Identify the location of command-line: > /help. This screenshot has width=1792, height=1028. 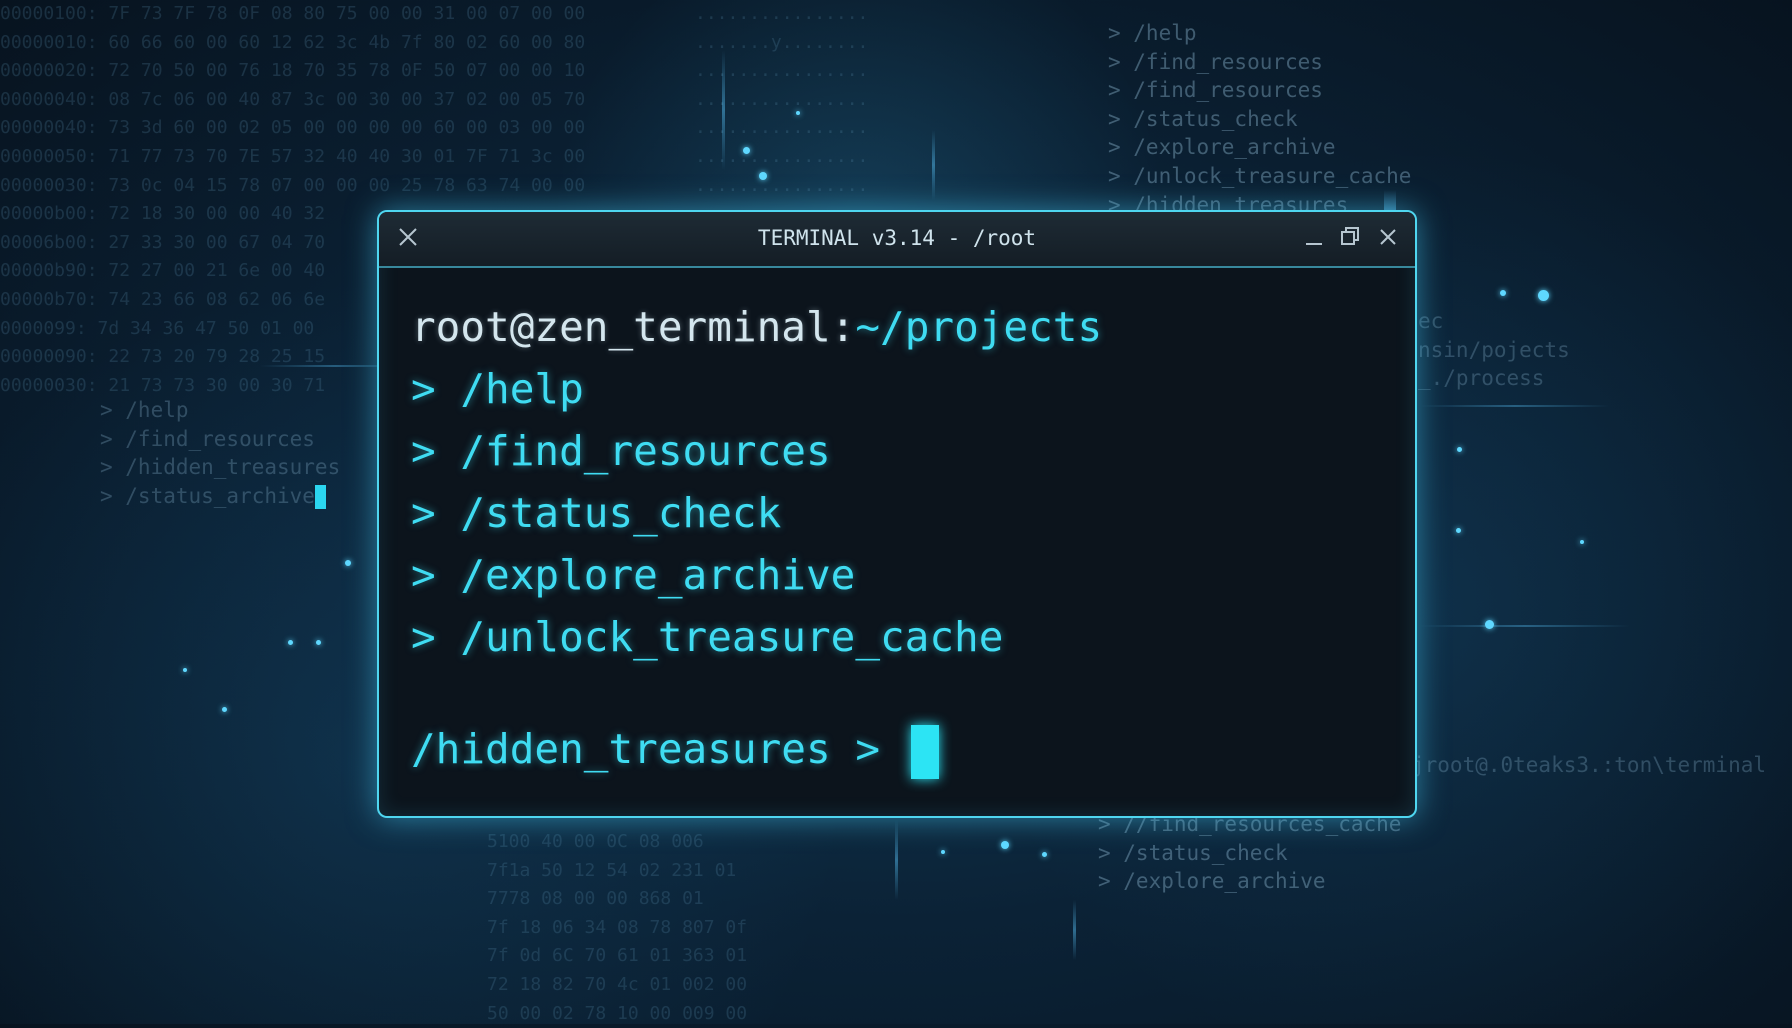
(497, 389).